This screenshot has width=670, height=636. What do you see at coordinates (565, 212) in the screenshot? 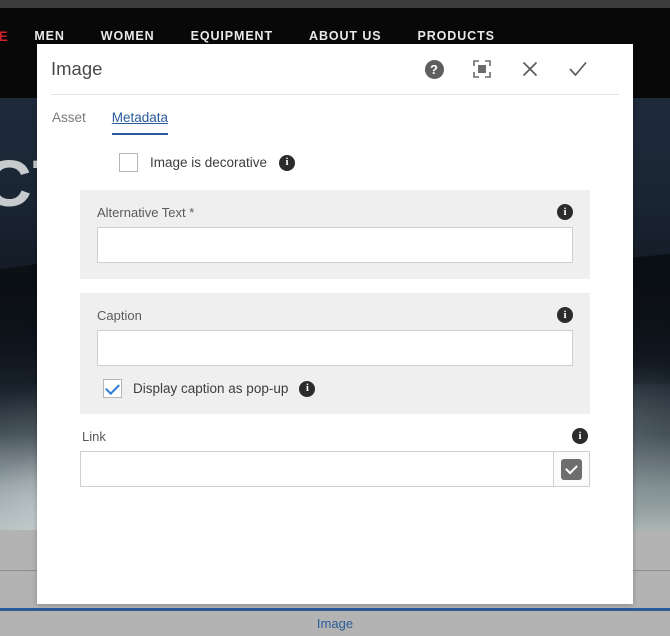
I see `info-icon-alternative-text: i` at bounding box center [565, 212].